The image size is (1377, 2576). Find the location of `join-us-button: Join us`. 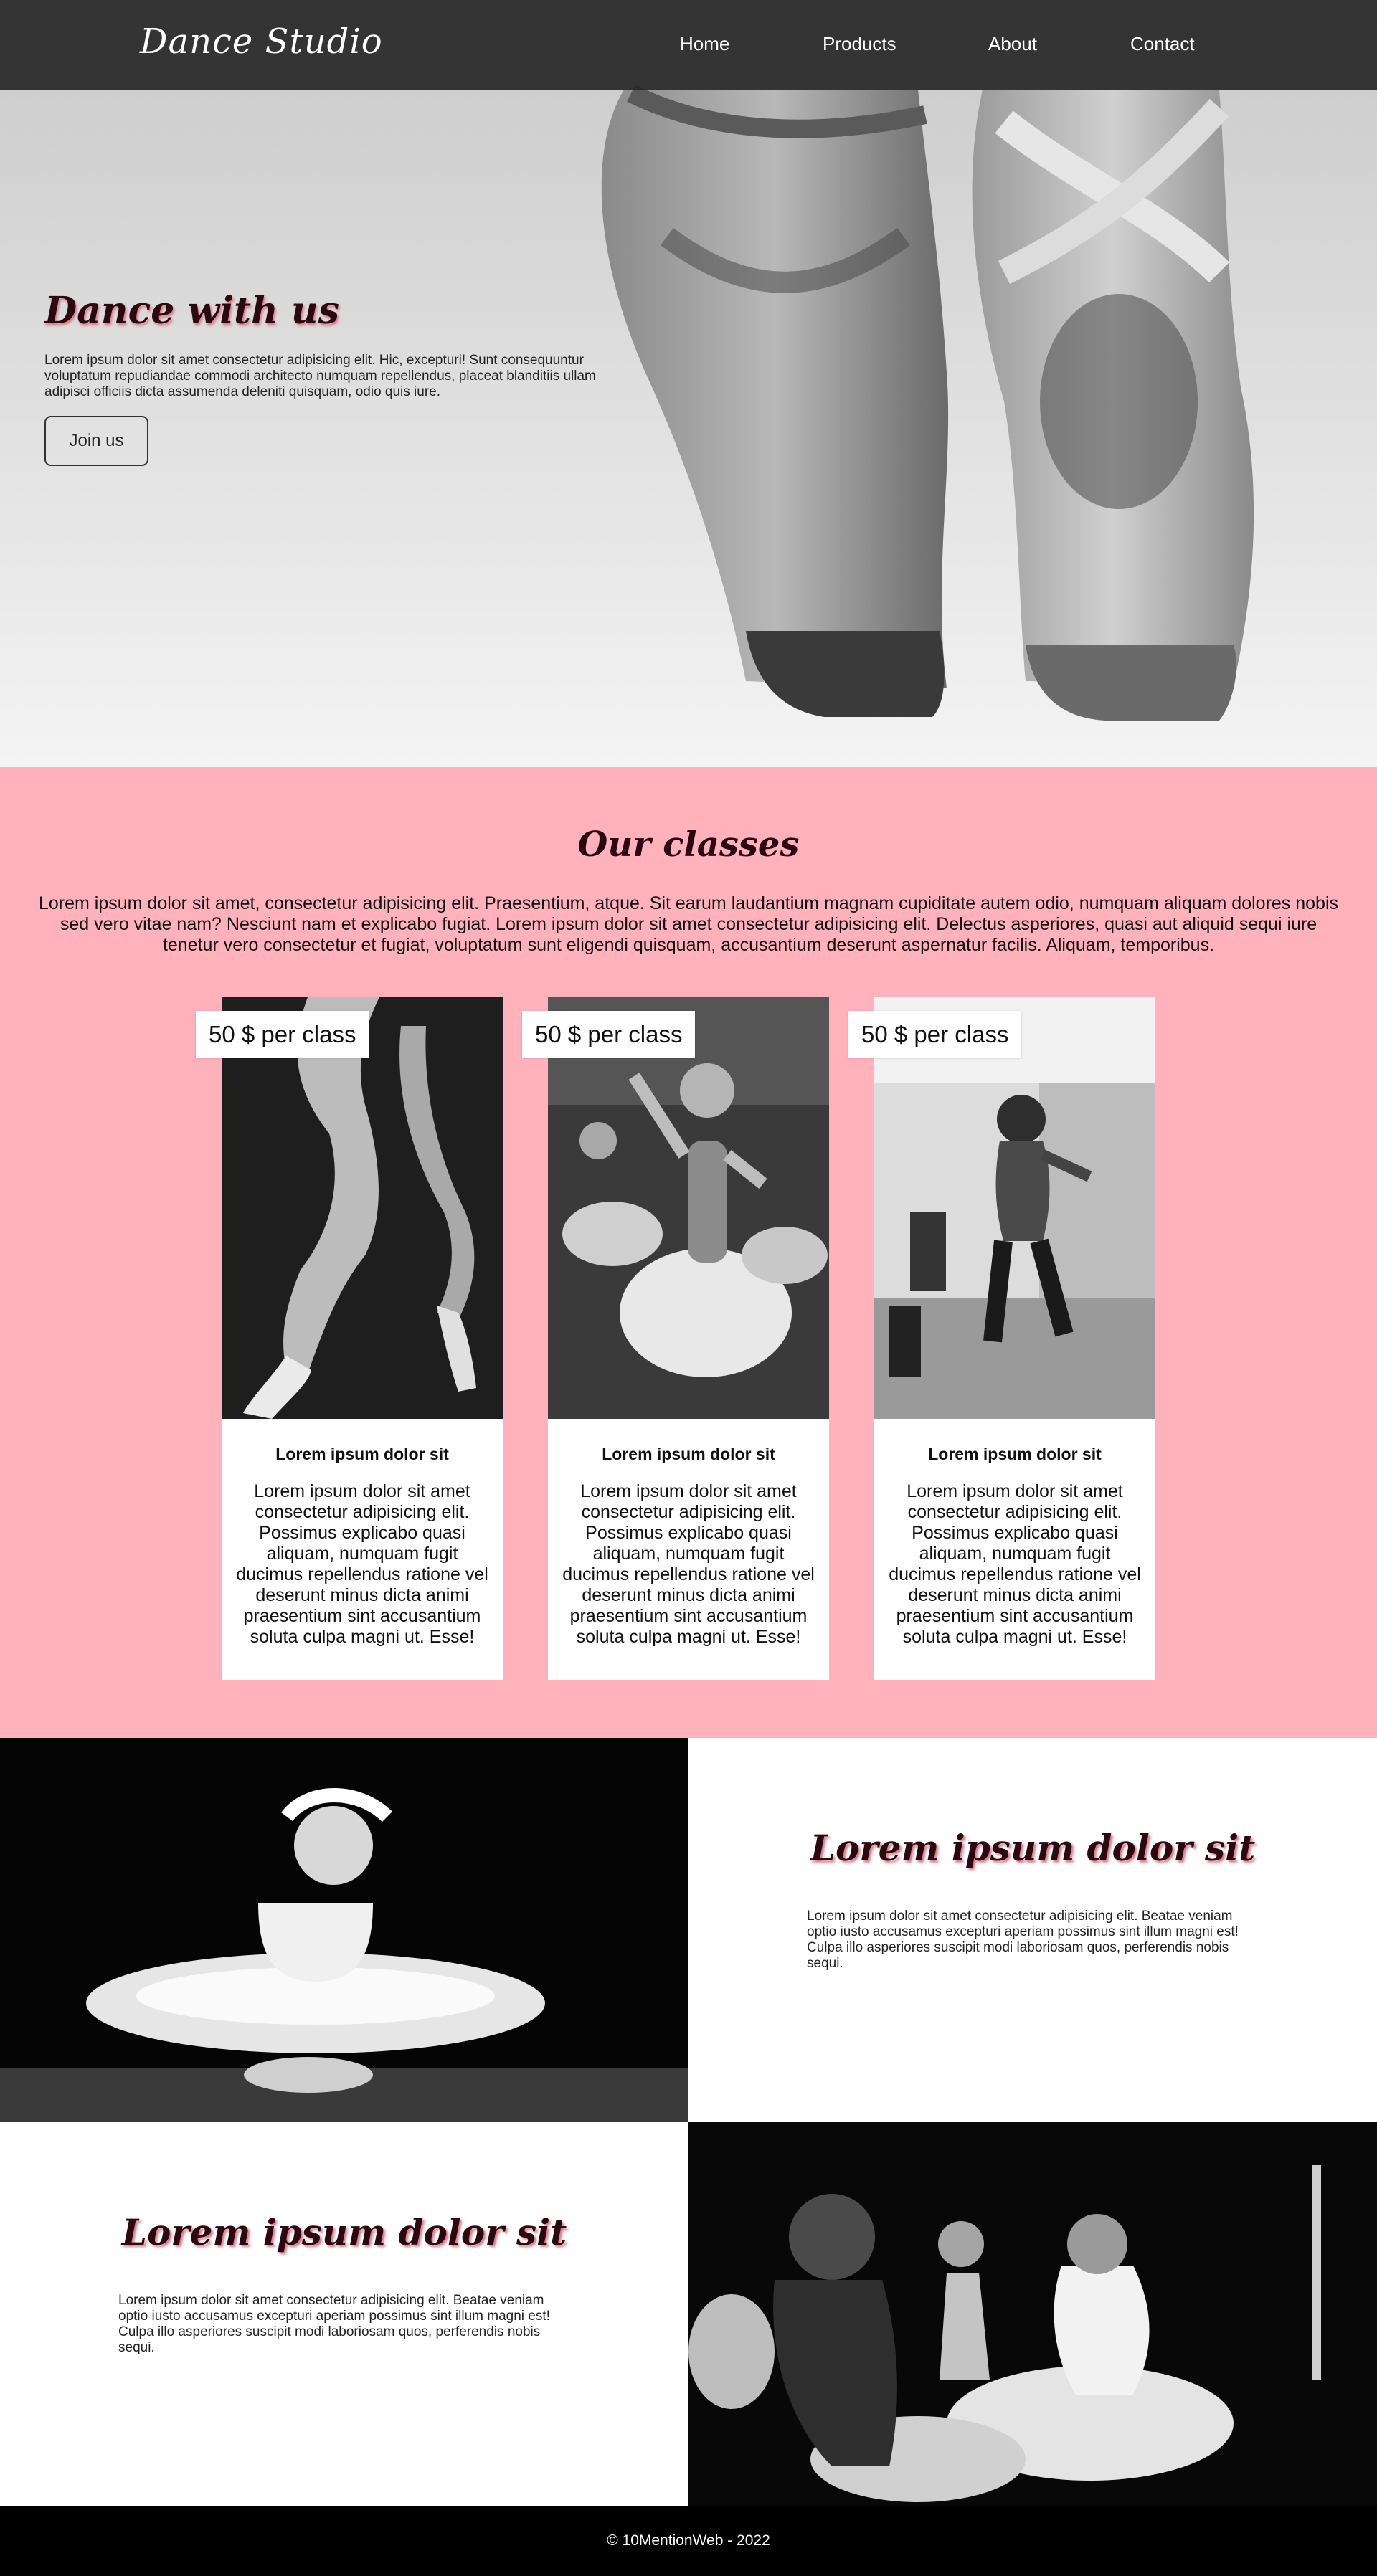

join-us-button: Join us is located at coordinates (96, 441).